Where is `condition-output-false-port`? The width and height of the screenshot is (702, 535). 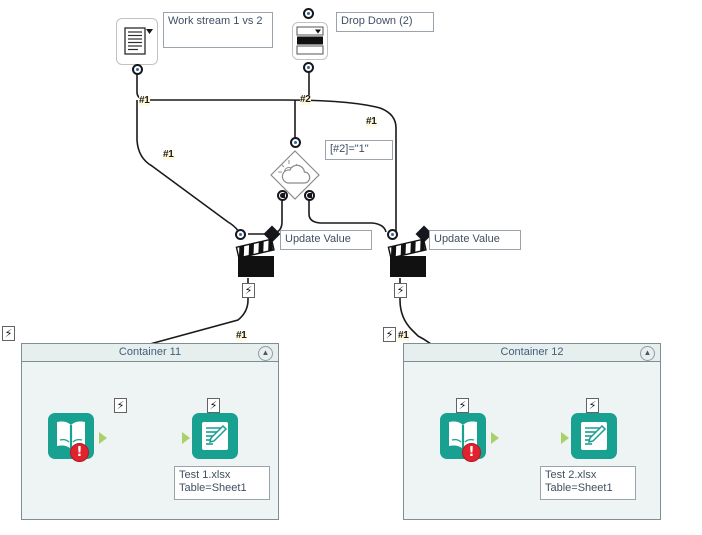 condition-output-false-port is located at coordinates (282, 195).